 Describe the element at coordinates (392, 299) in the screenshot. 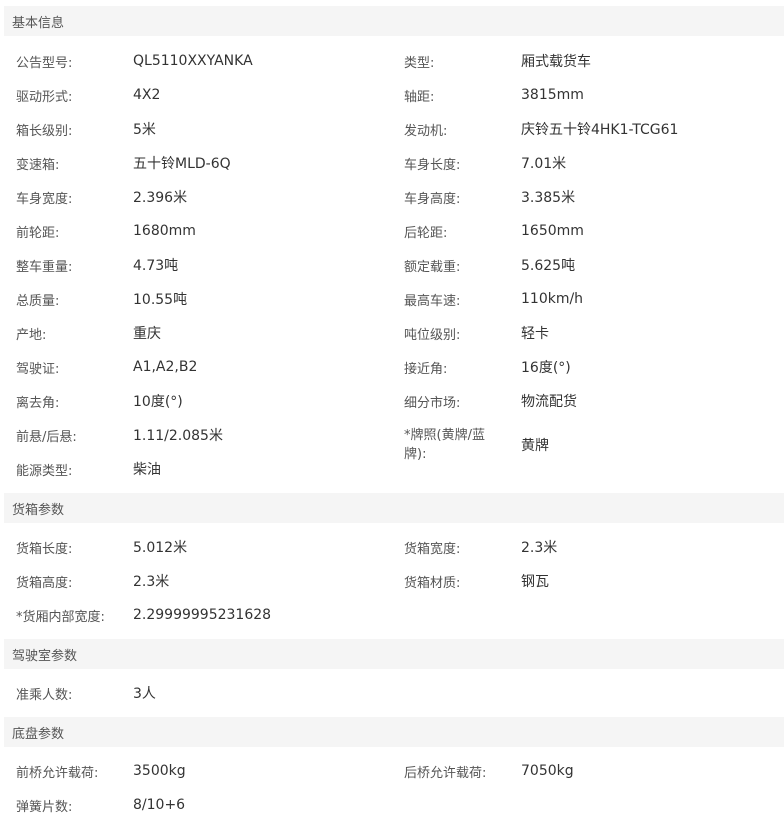

I see `spec-row: 总质量: 10.55吨 最高车速: 110km/h` at that location.